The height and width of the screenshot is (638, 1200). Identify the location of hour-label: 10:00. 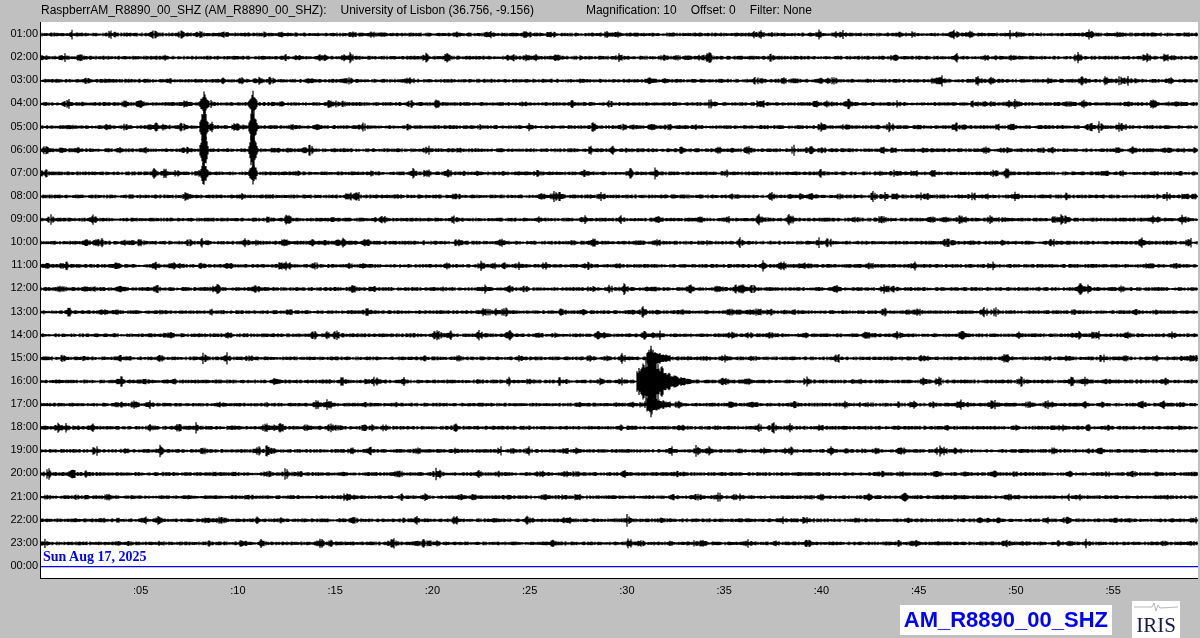
(24, 242).